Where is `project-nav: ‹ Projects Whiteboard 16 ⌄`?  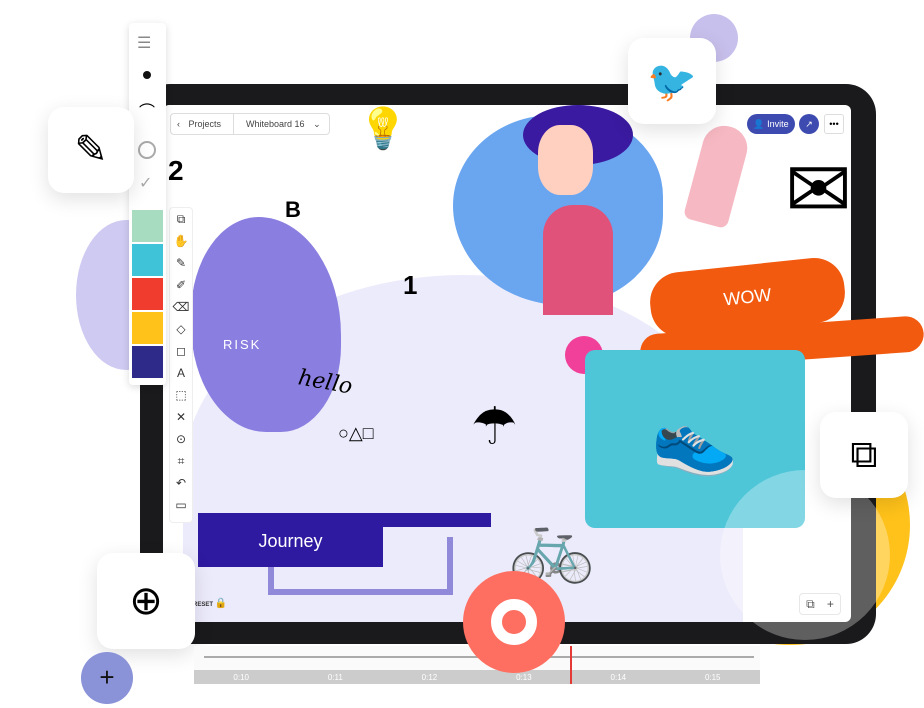 project-nav: ‹ Projects Whiteboard 16 ⌄ is located at coordinates (250, 124).